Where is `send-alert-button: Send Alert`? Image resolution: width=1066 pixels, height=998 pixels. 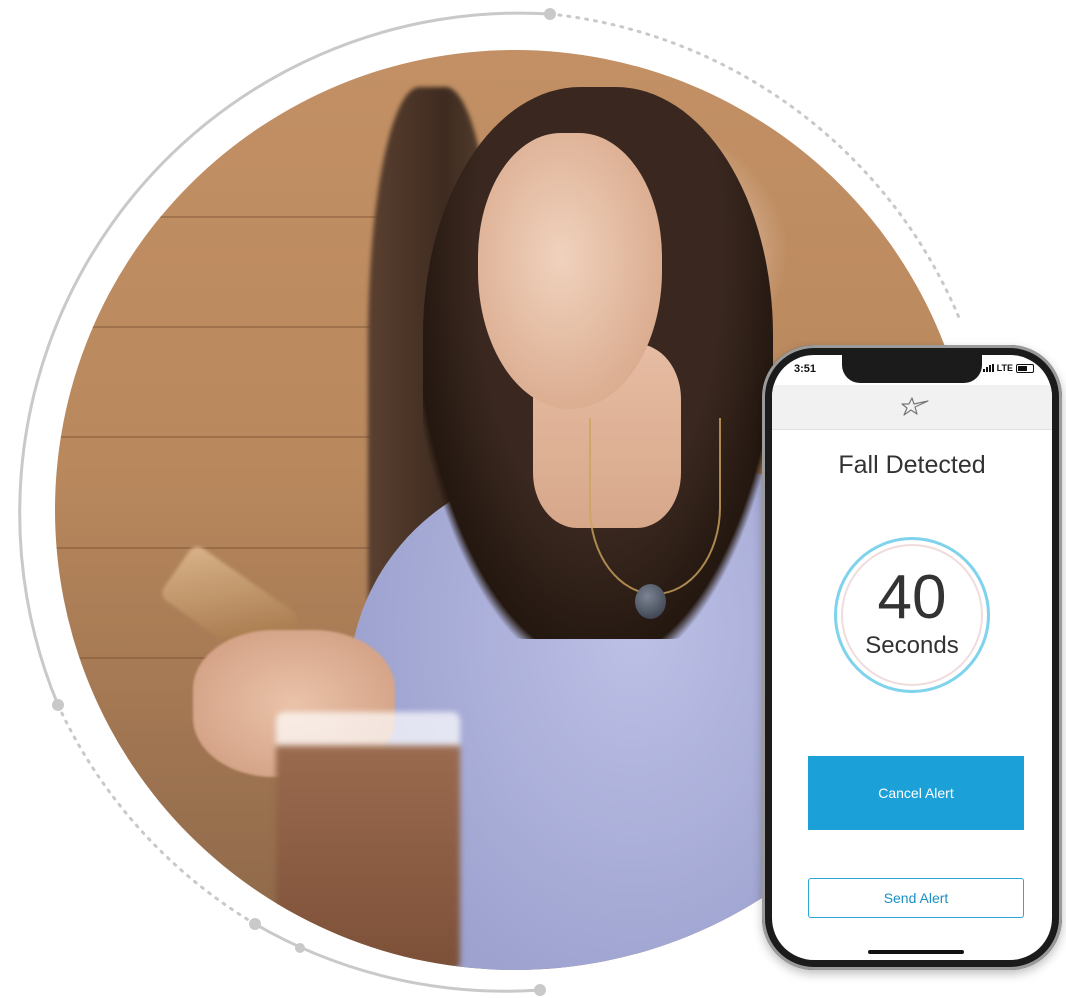
send-alert-button: Send Alert is located at coordinates (916, 898).